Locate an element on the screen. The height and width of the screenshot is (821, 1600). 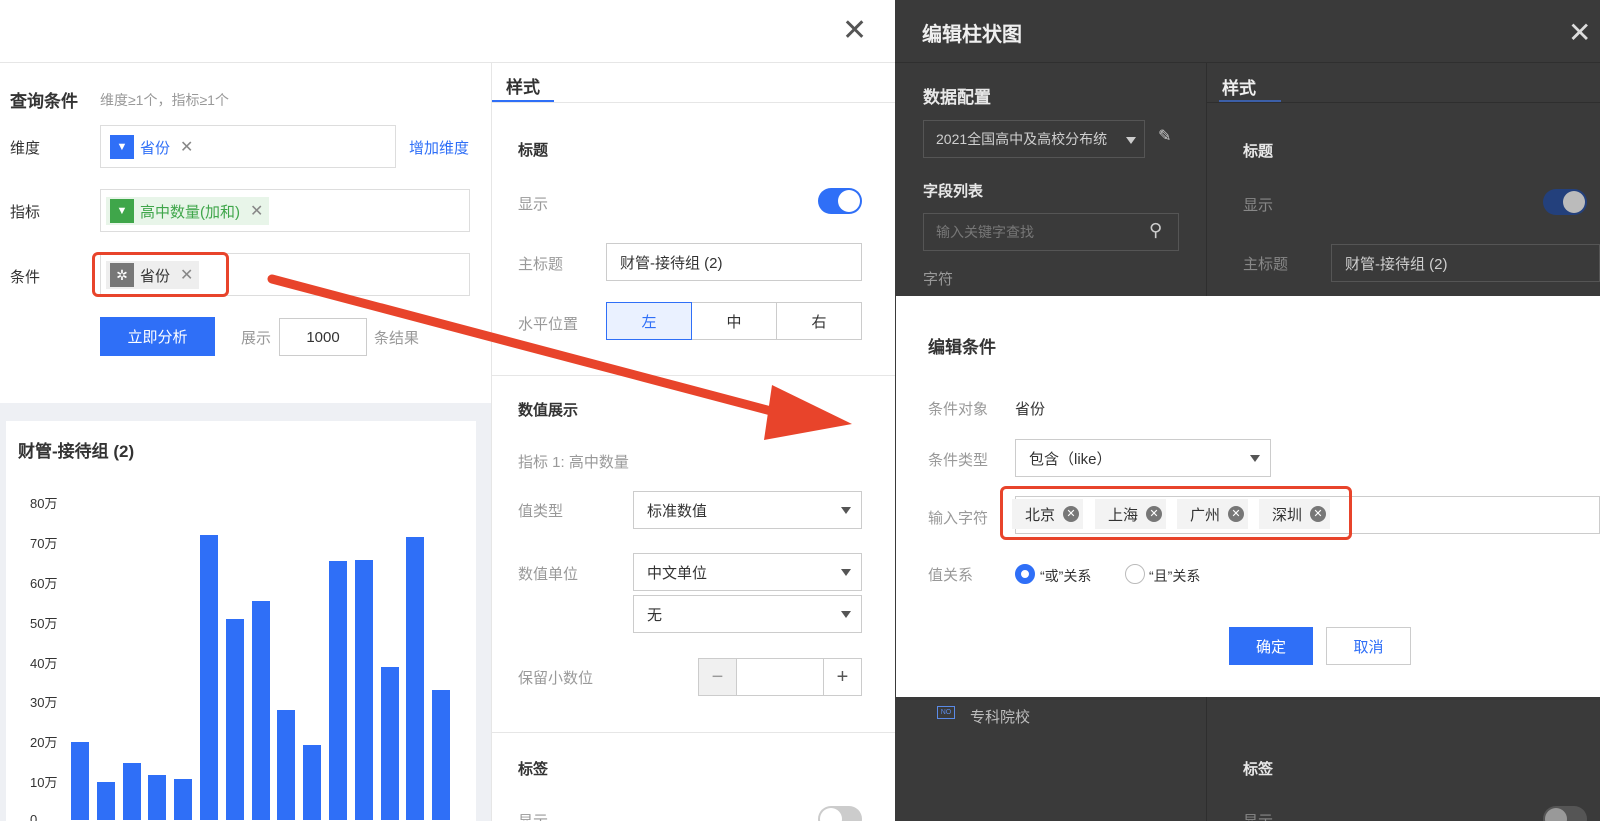
annotation-arrow is located at coordinates (559, 357).